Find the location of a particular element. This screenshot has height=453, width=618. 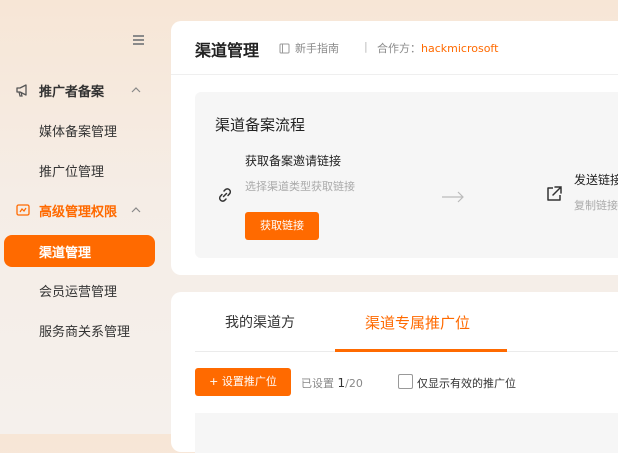

slot-count: 已设置 1/20 is located at coordinates (332, 383).